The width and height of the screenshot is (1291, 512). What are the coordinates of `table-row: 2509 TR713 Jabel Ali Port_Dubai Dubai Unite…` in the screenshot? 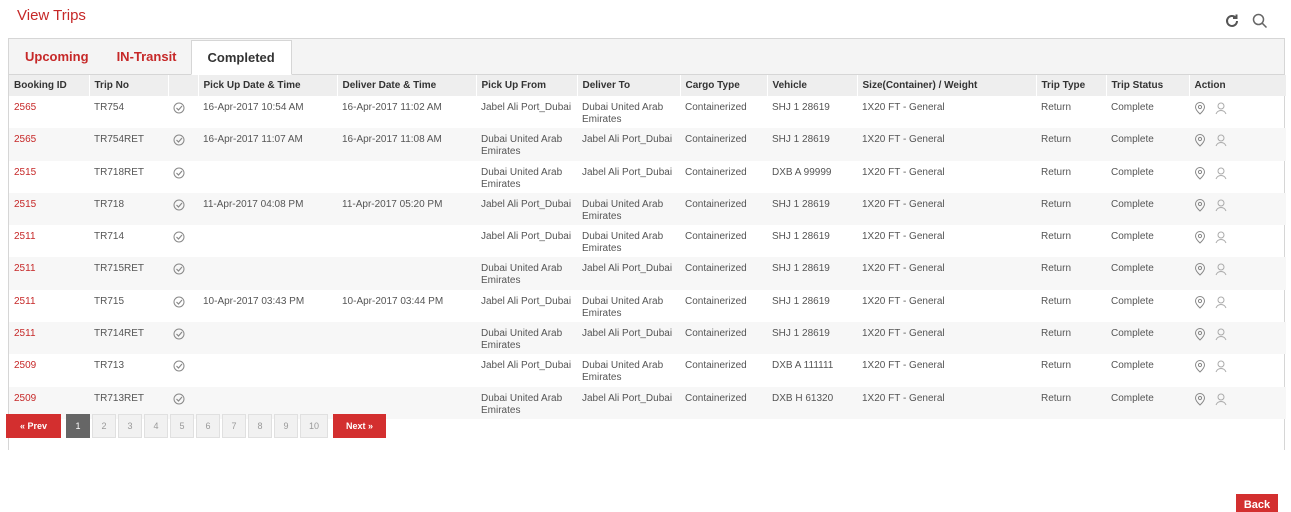 It's located at (647, 370).